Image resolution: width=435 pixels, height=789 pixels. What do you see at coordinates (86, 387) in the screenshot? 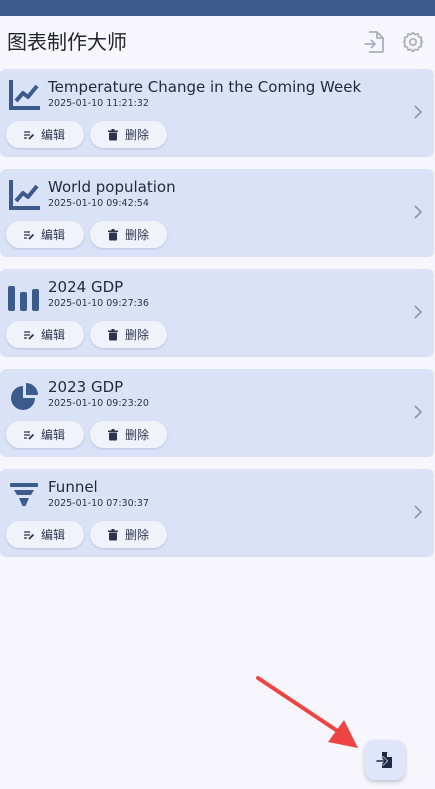
I see `chart-title: 2023 GDP` at bounding box center [86, 387].